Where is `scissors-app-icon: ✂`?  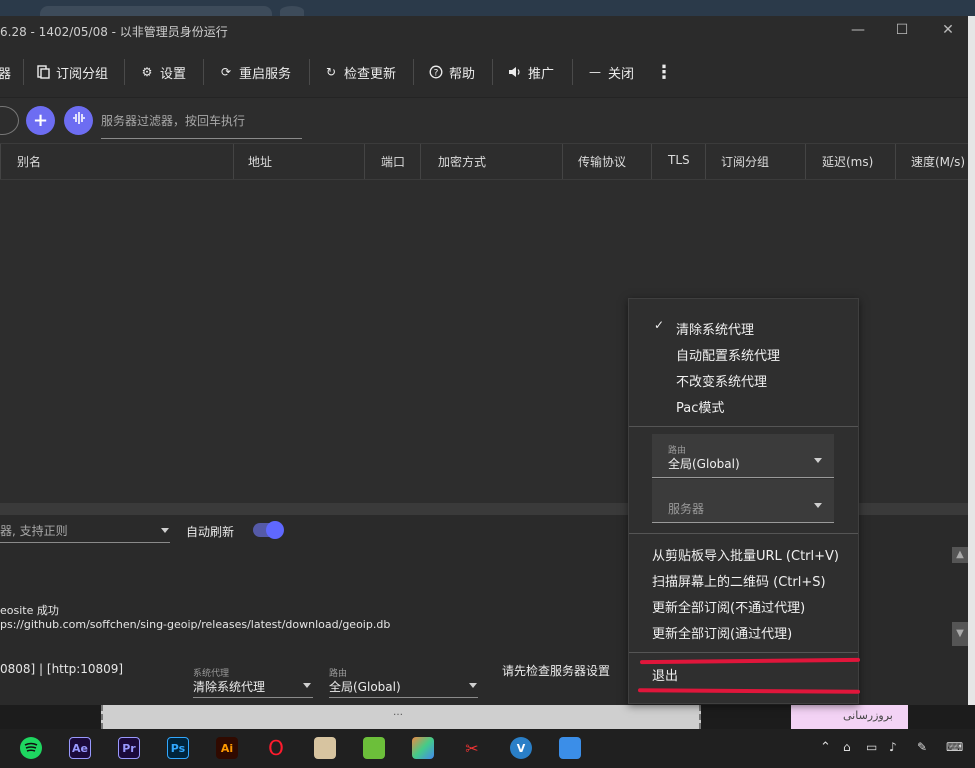
scissors-app-icon: ✂ is located at coordinates (472, 748).